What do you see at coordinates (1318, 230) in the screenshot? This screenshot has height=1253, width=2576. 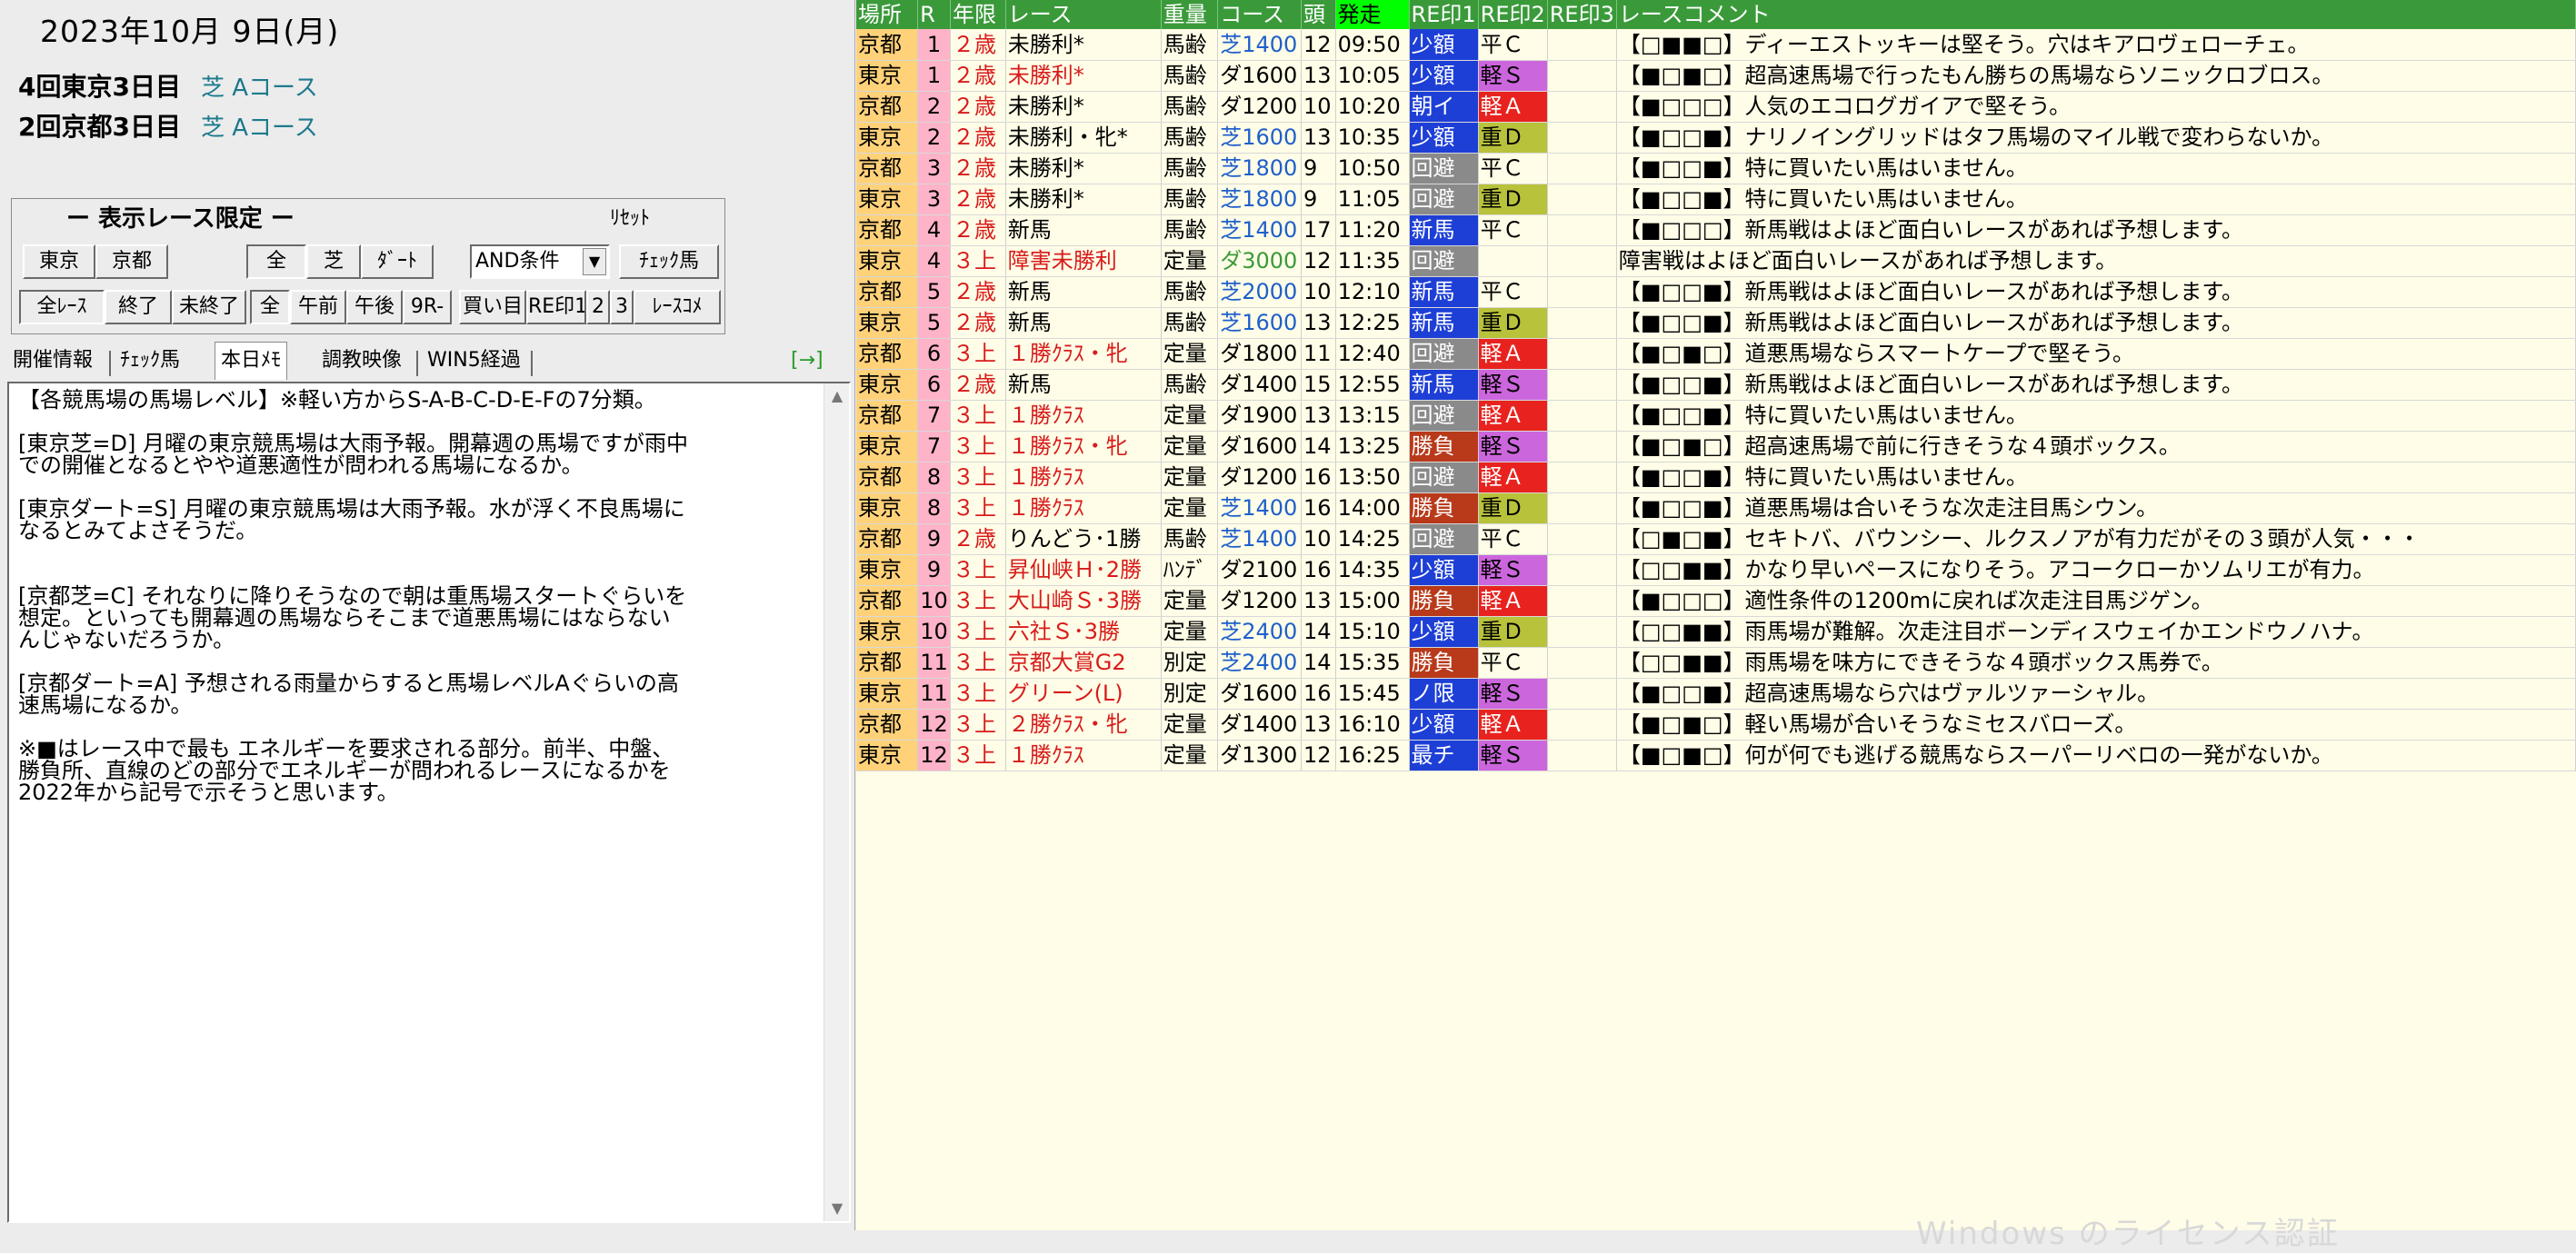 I see `cell-runners: 17` at bounding box center [1318, 230].